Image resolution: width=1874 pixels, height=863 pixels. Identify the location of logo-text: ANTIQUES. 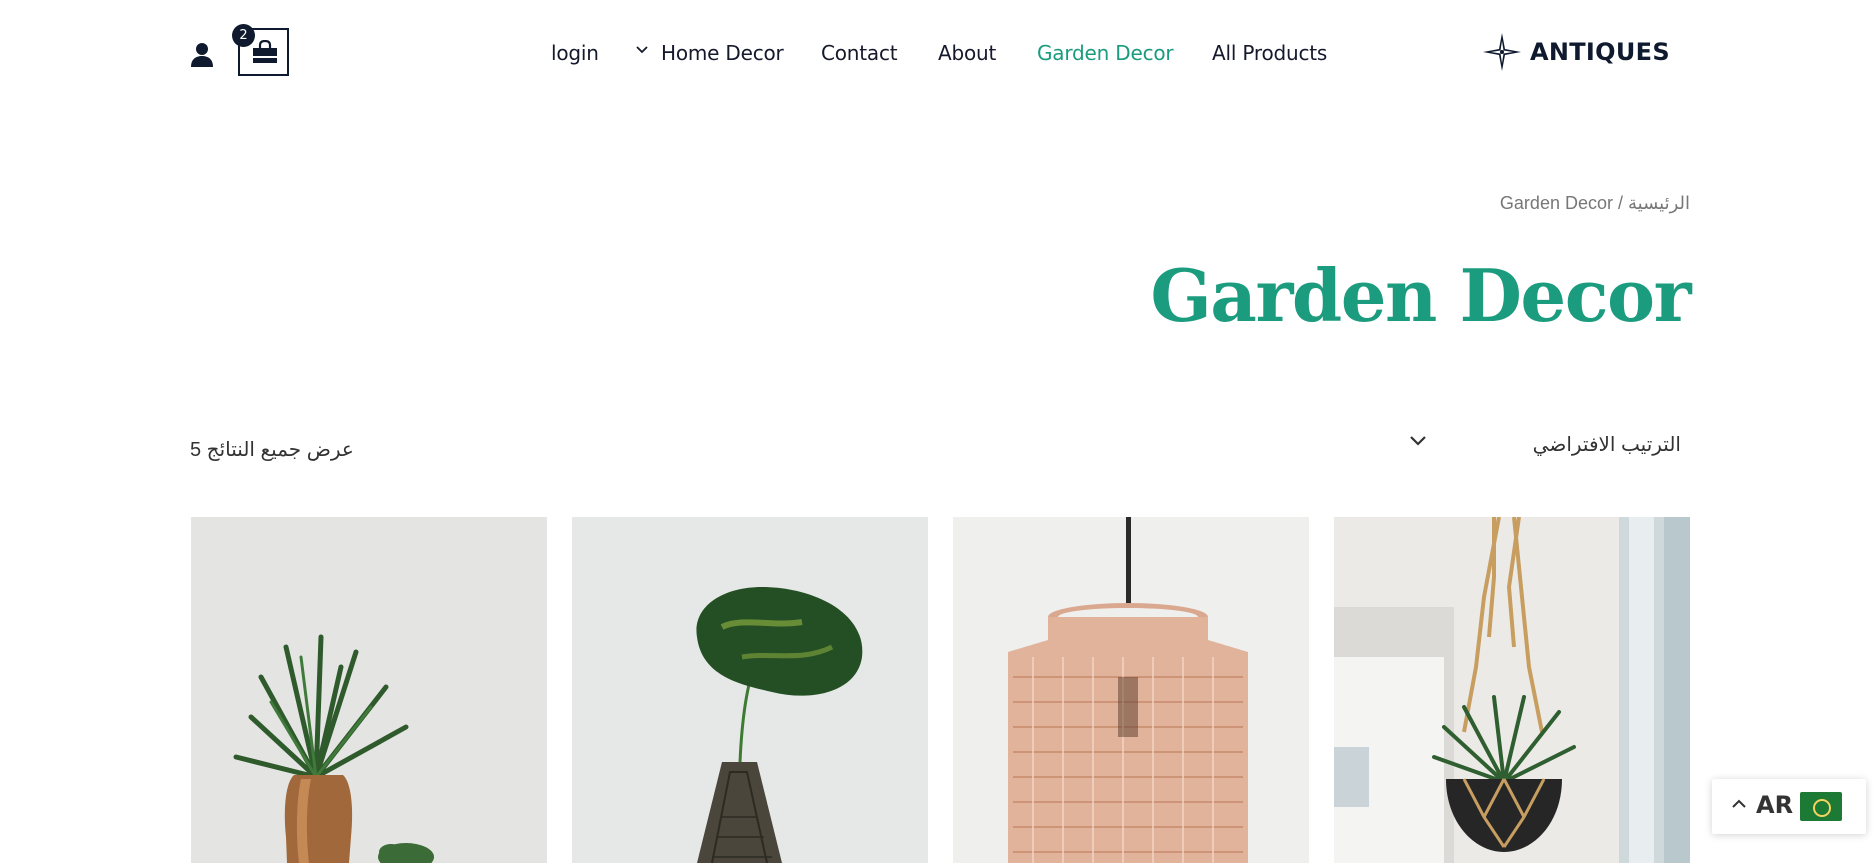
(1600, 52).